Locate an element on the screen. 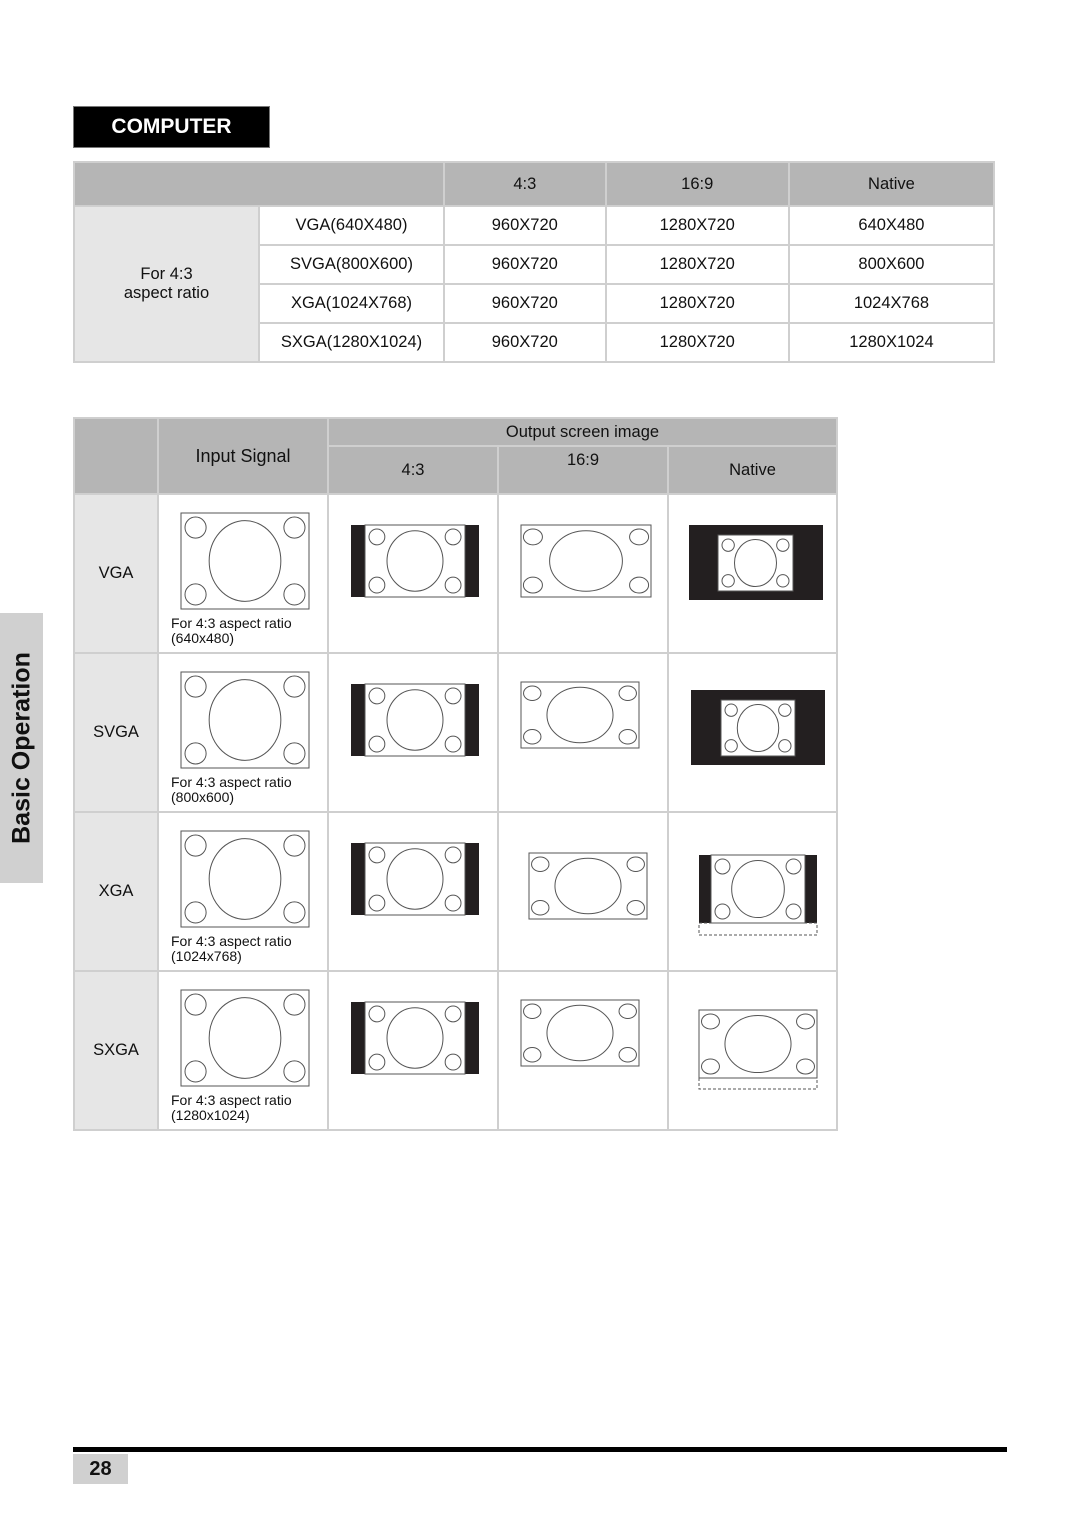  section-title: COMPUTER is located at coordinates (171, 127).